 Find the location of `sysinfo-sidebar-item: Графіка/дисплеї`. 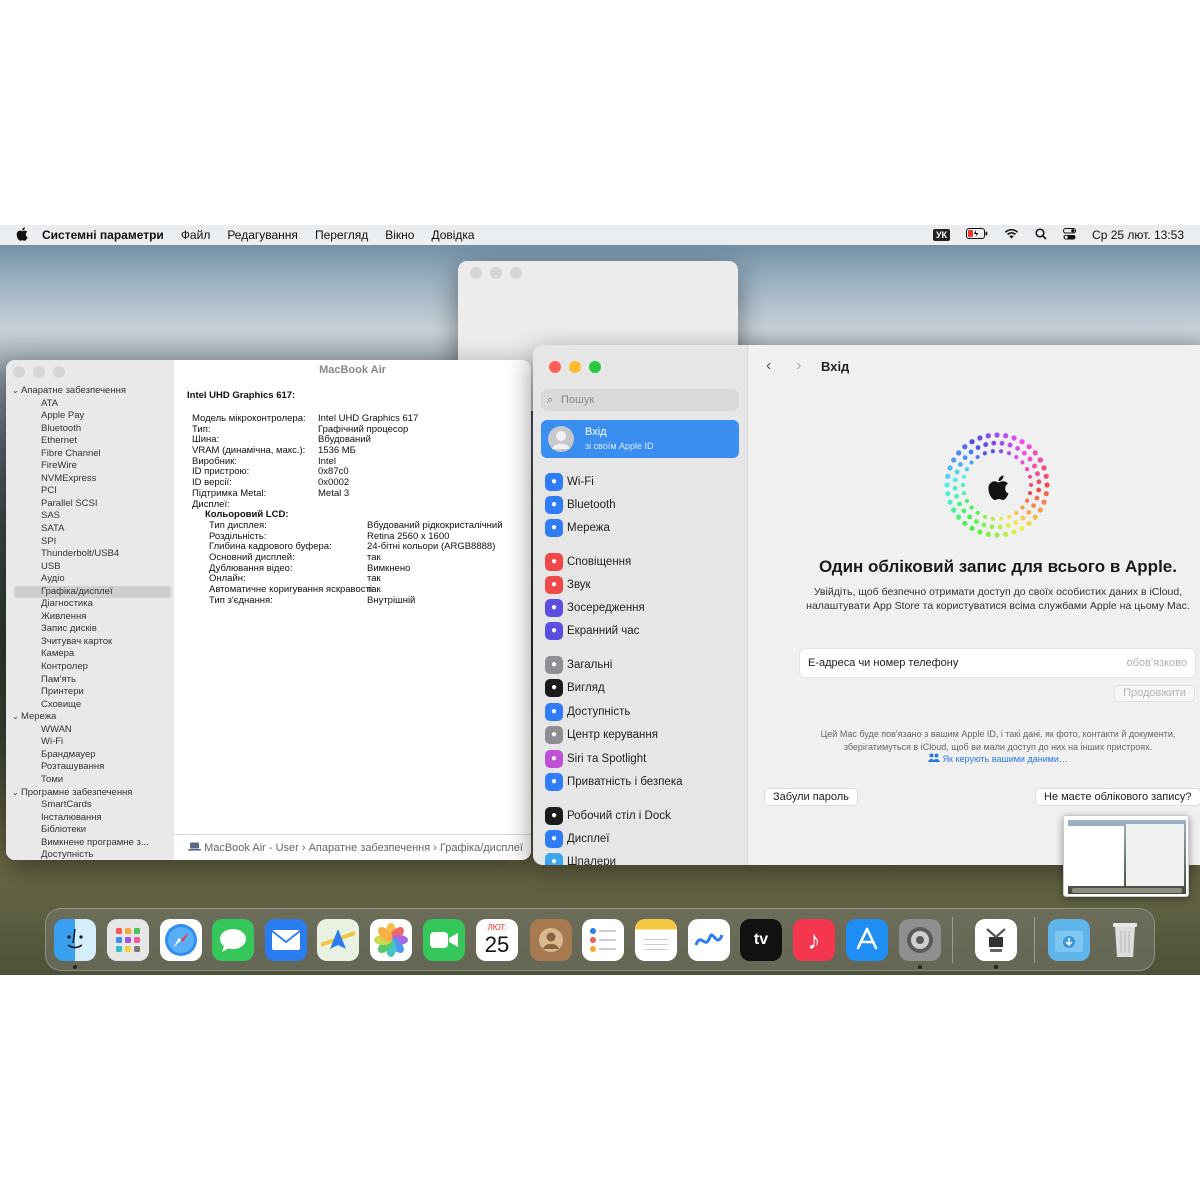

sysinfo-sidebar-item: Графіка/дисплеї is located at coordinates (92, 592).